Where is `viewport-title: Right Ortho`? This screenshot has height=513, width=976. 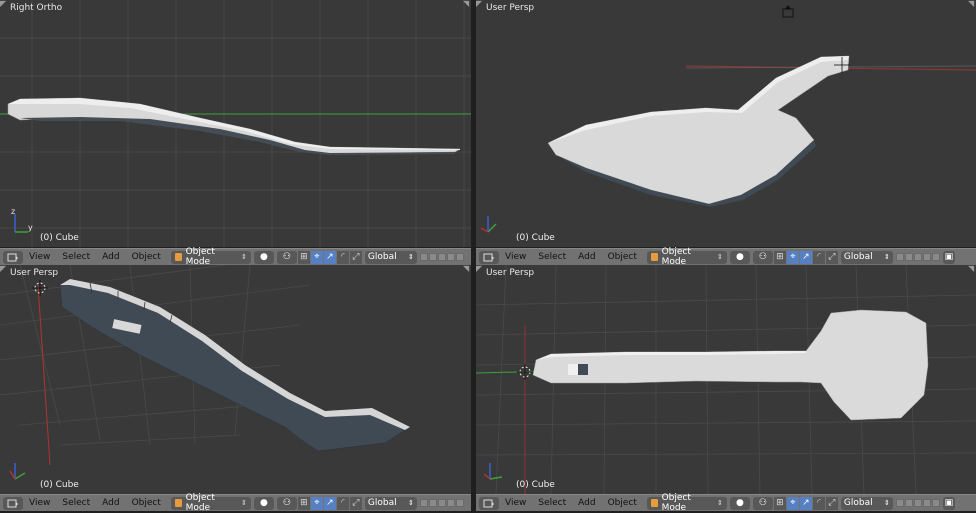
viewport-title: Right Ortho is located at coordinates (36, 8).